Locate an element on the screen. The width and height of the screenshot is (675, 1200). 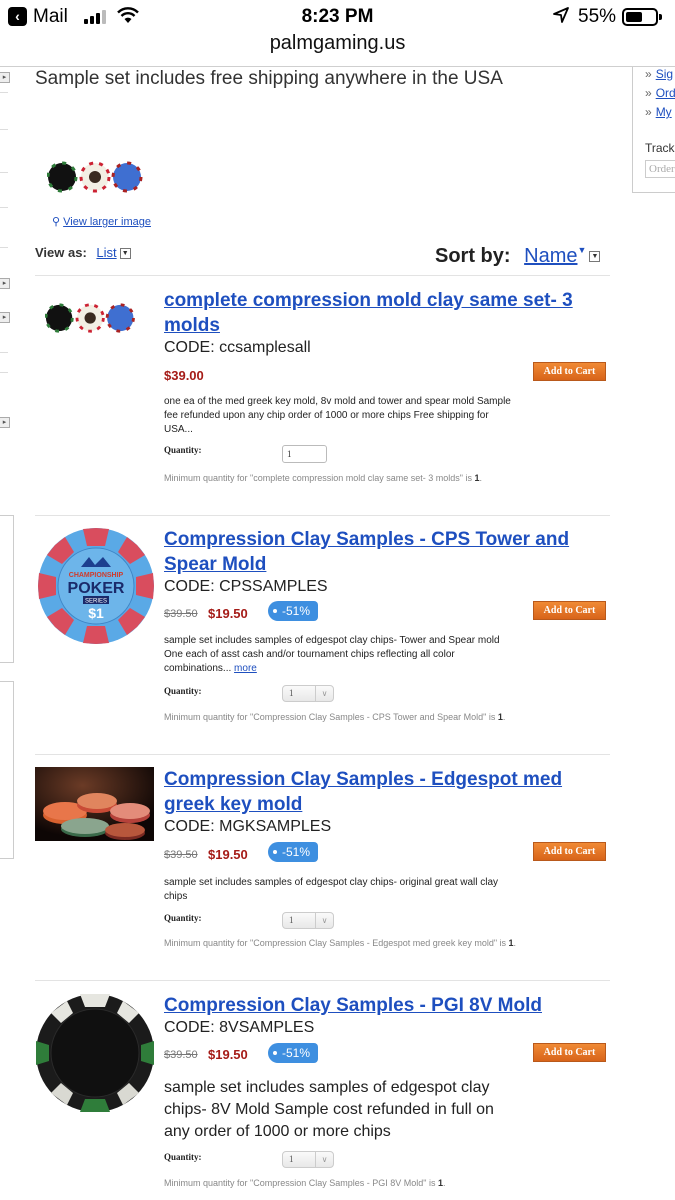
product-price: $39.00 is located at coordinates (184, 375).